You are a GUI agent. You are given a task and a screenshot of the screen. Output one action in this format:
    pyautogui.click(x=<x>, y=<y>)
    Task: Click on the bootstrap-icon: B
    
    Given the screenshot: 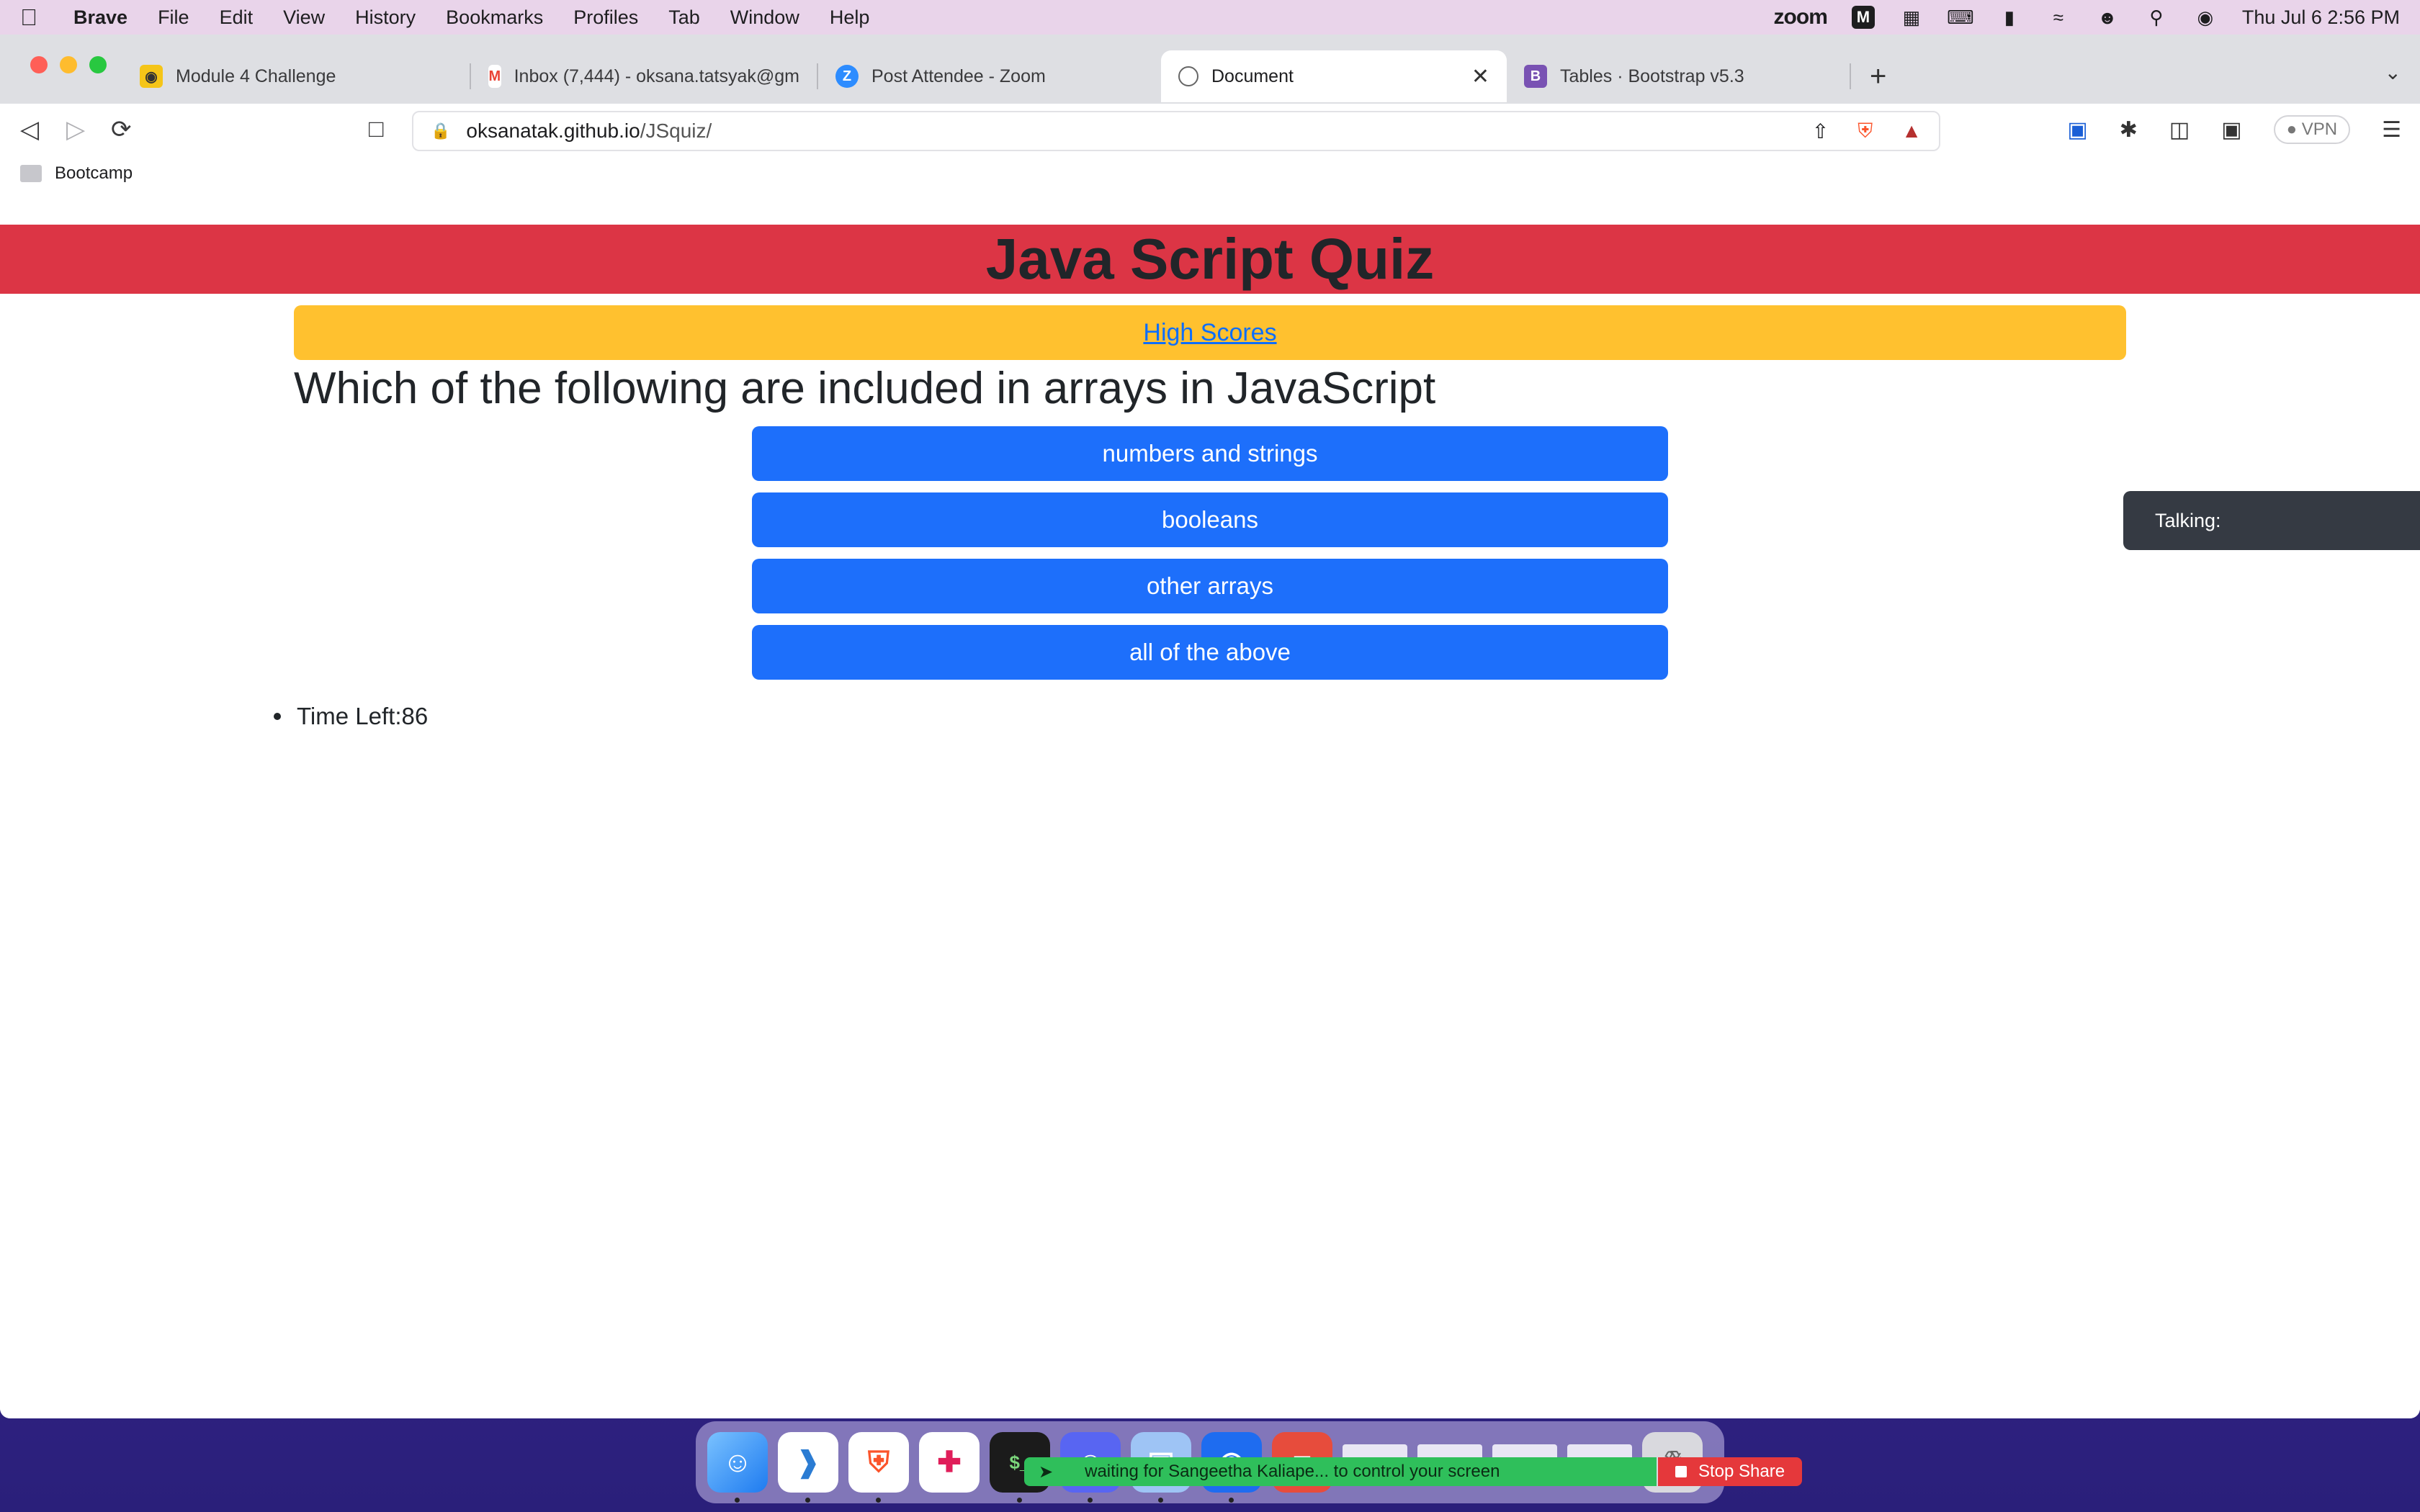 What is the action you would take?
    pyautogui.click(x=1535, y=76)
    